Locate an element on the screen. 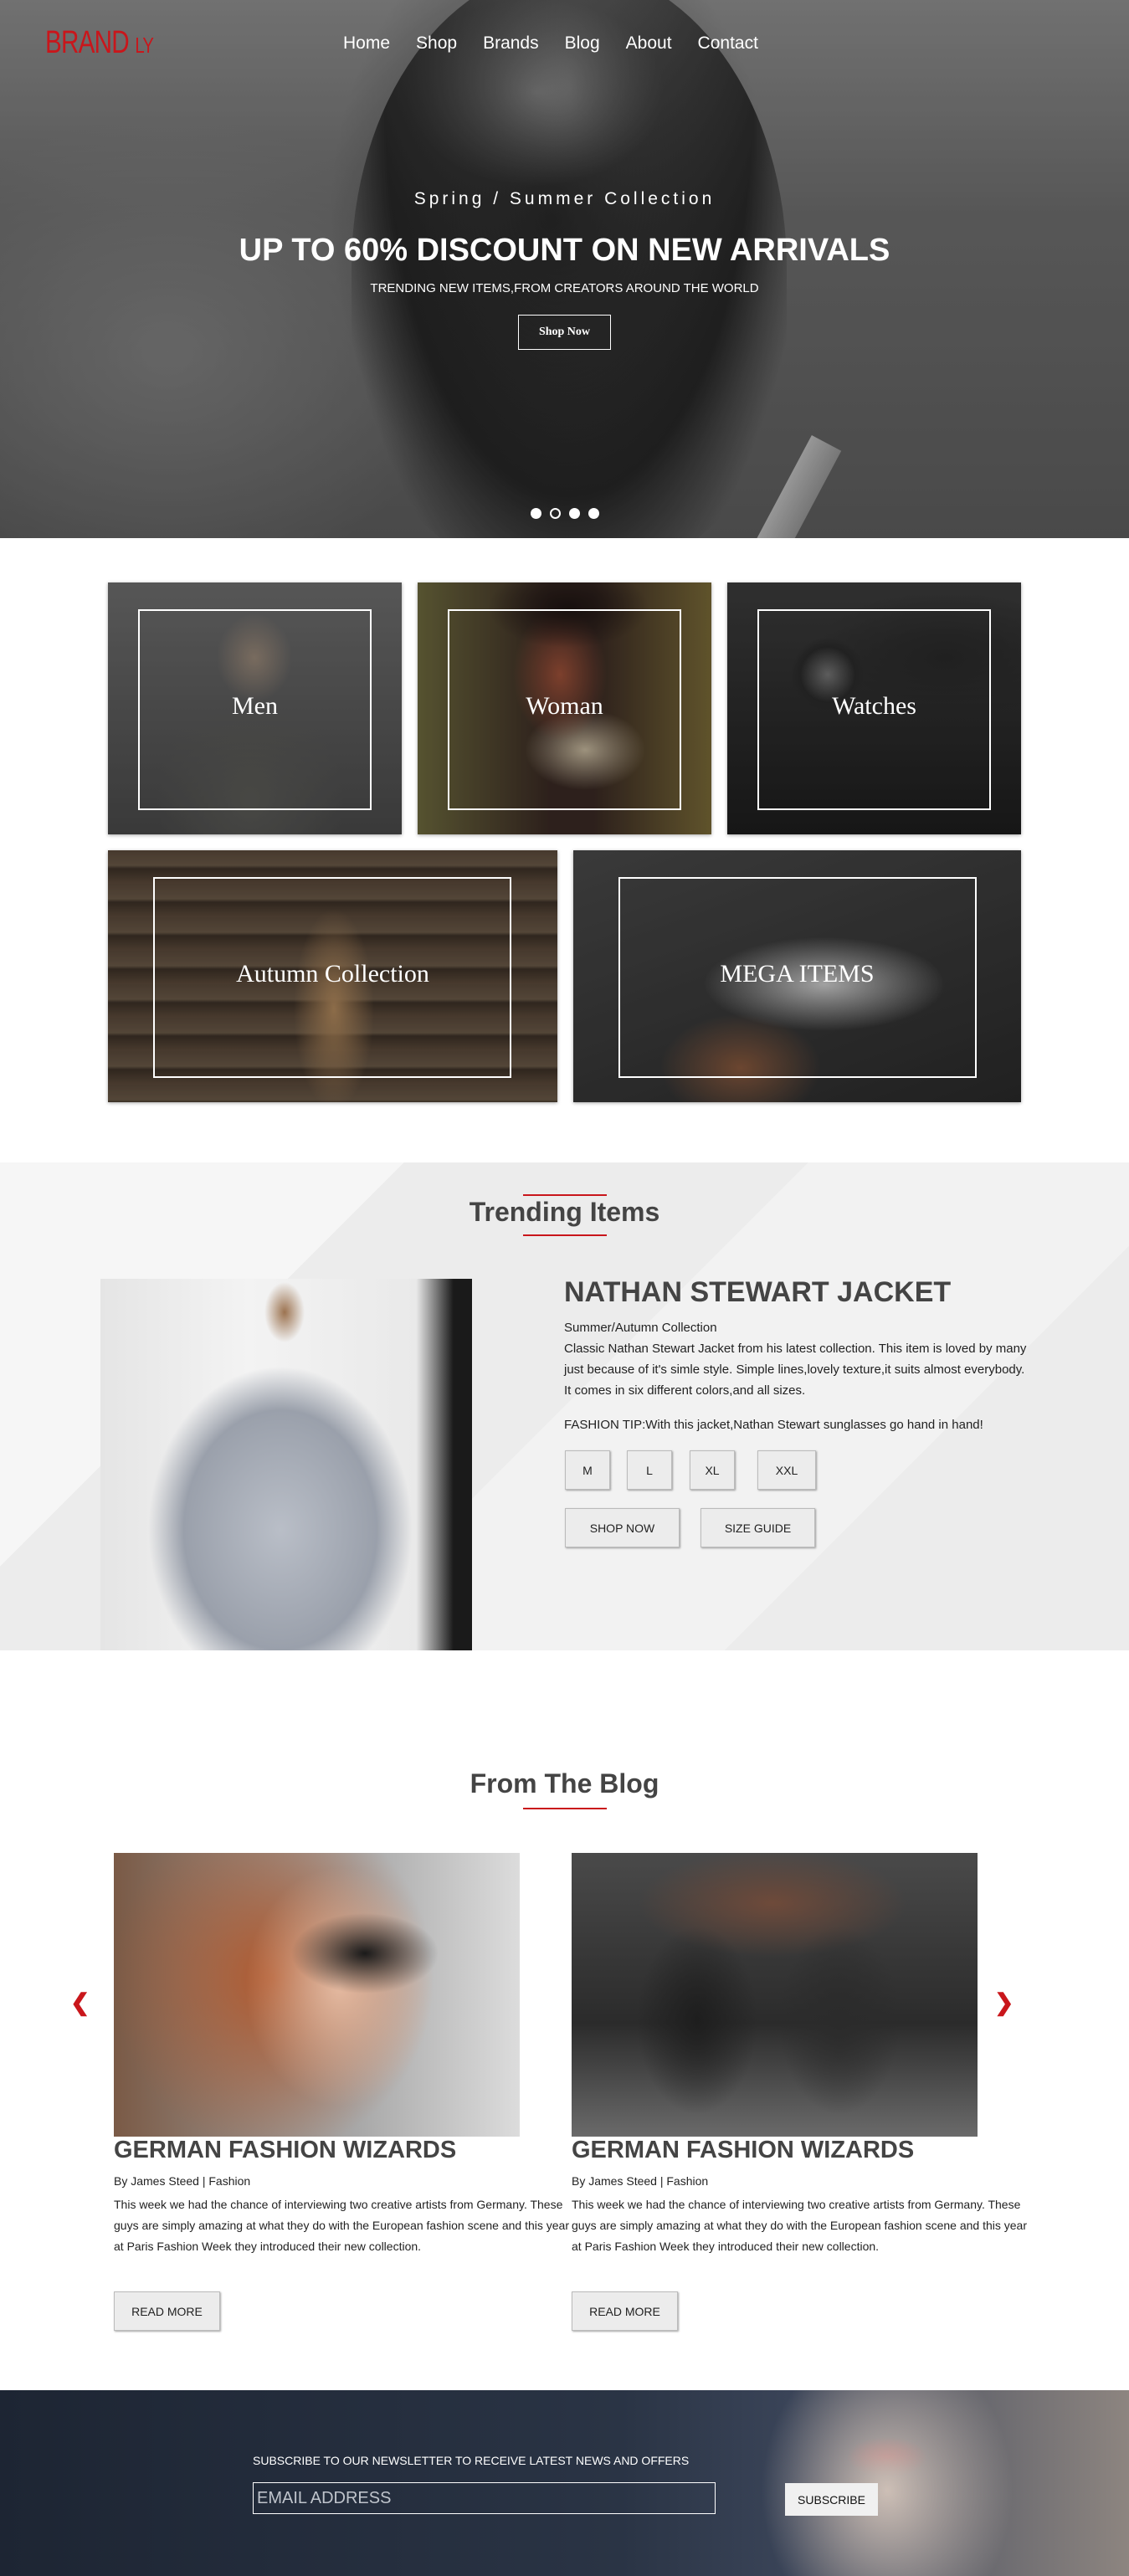 The width and height of the screenshot is (1129, 2576). size-m-button: M is located at coordinates (587, 1470).